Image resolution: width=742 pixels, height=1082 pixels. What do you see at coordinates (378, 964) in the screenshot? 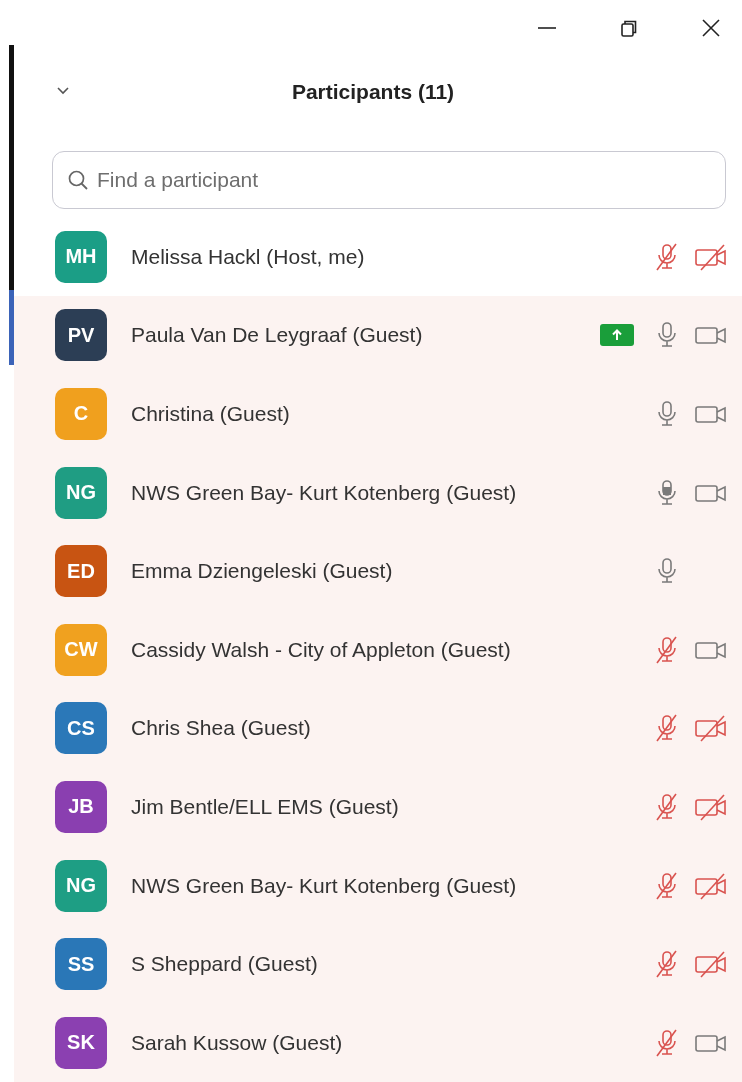
I see `participant-row: SS S Sheppard (Guest)` at bounding box center [378, 964].